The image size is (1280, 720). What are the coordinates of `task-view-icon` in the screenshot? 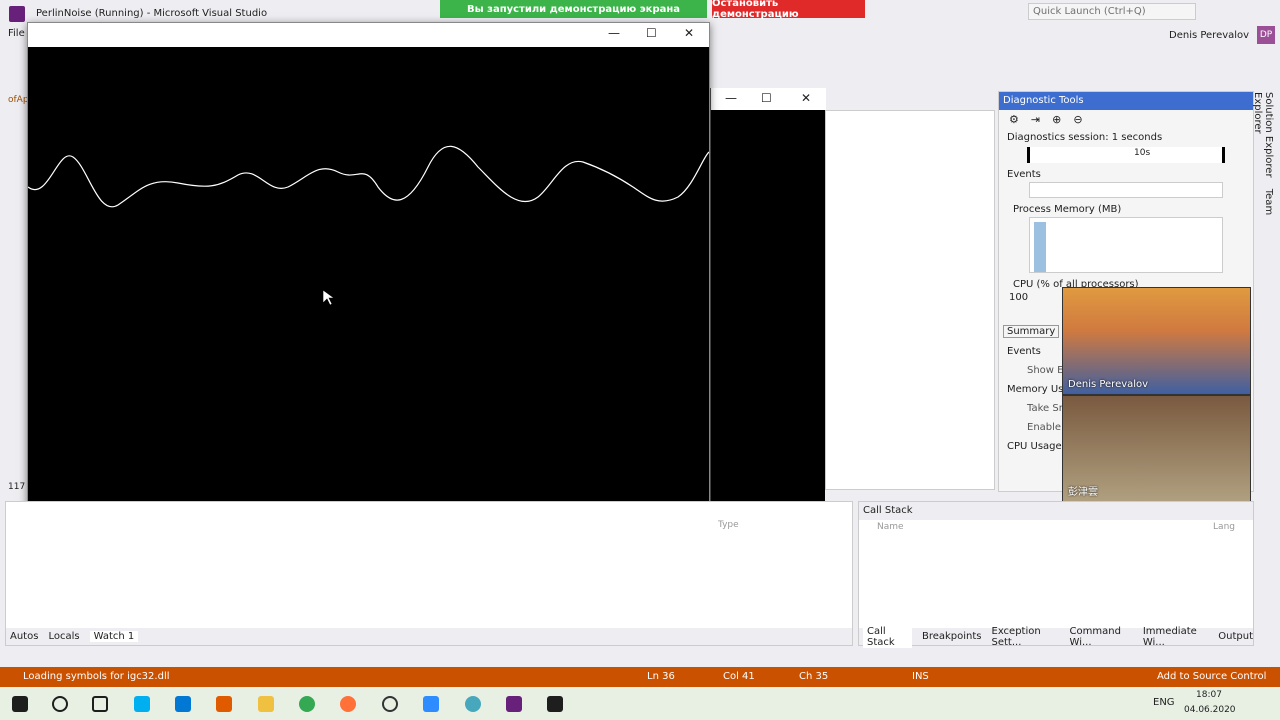 It's located at (100, 704).